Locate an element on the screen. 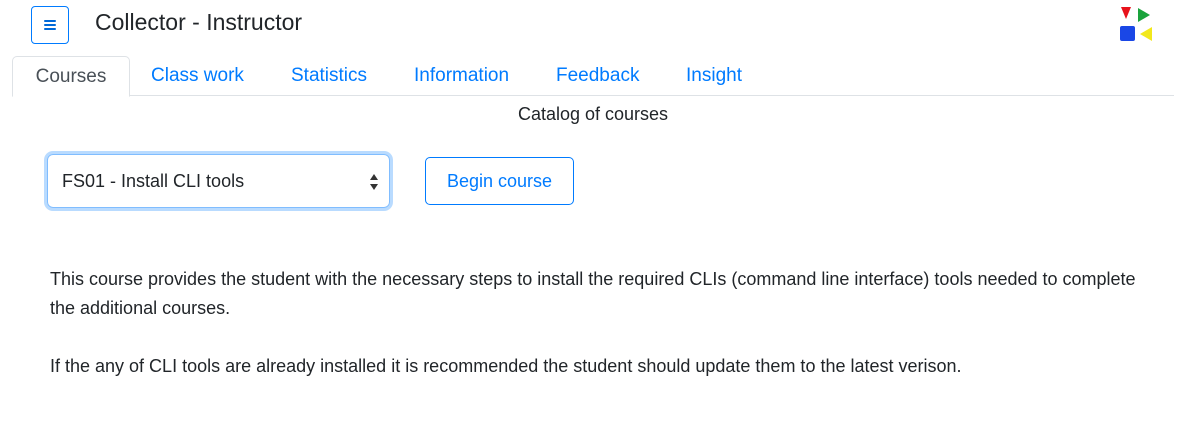 The width and height of the screenshot is (1186, 425). tab-statistics: Statistics is located at coordinates (329, 76).